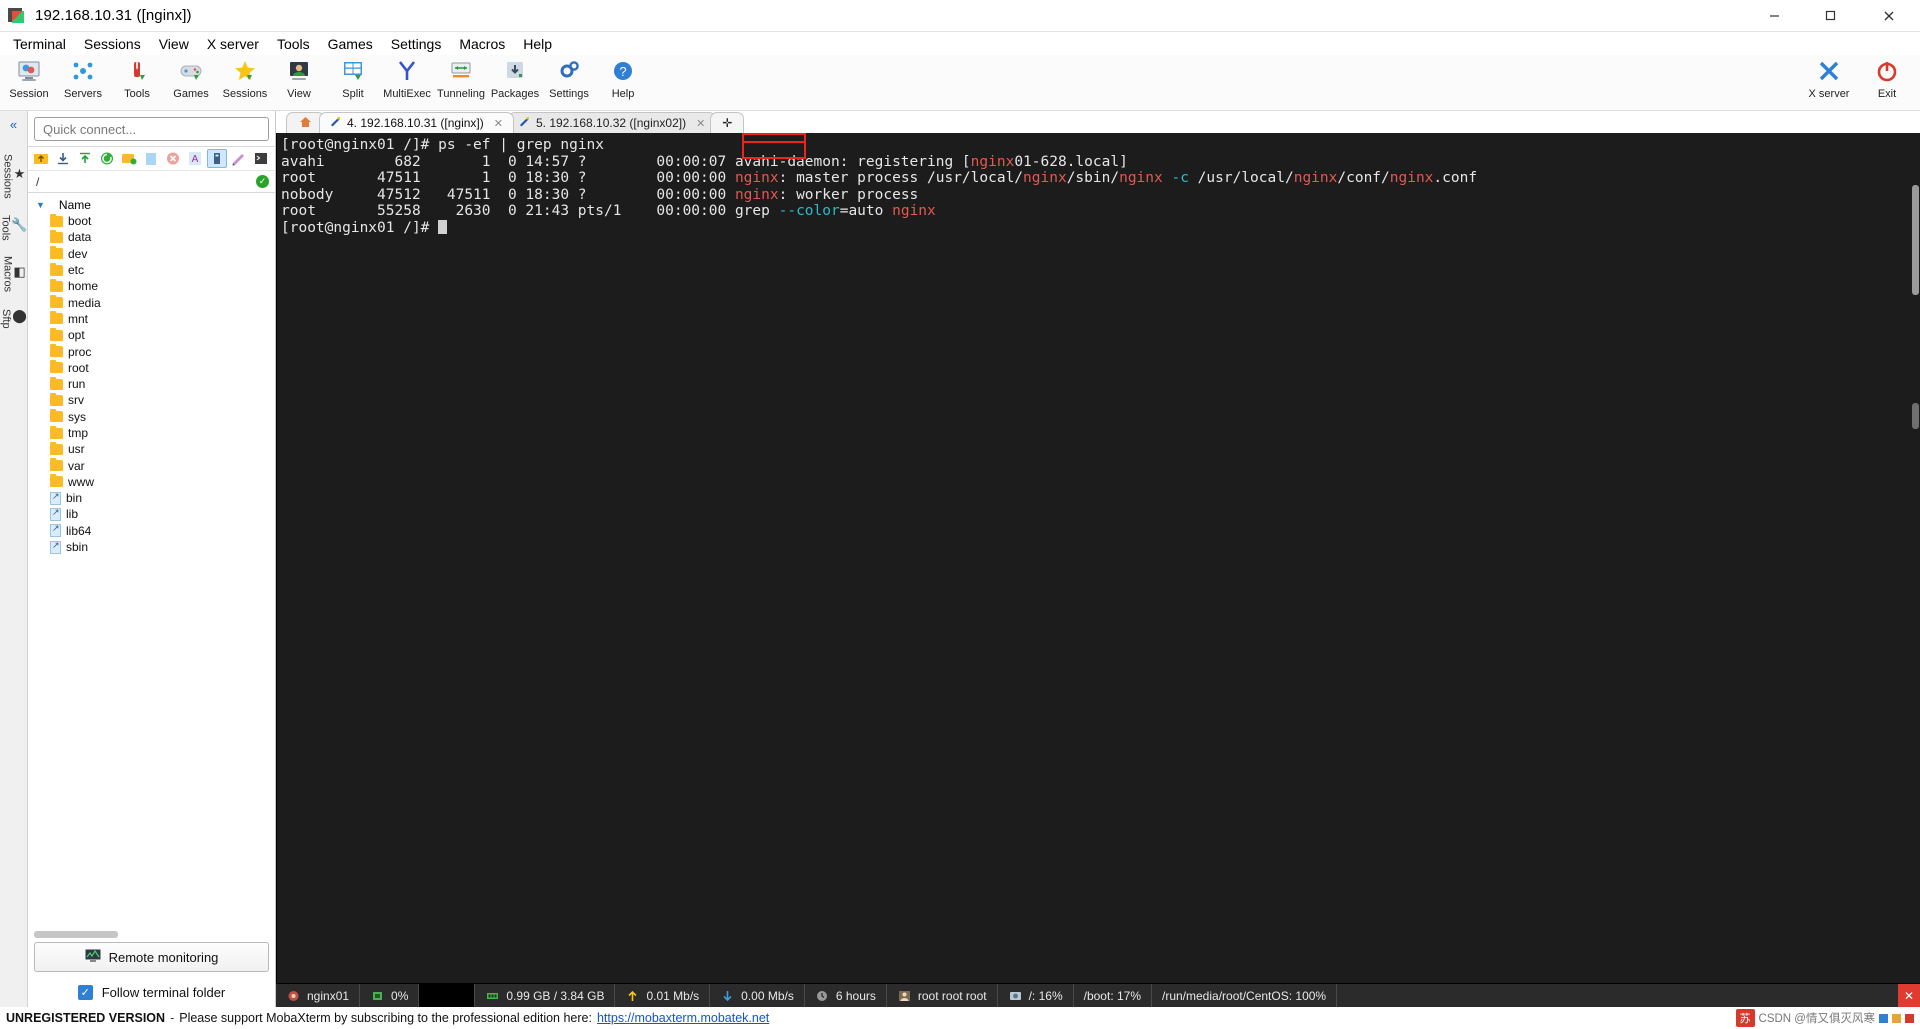  I want to click on status-hostname: nginx01, so click(318, 995).